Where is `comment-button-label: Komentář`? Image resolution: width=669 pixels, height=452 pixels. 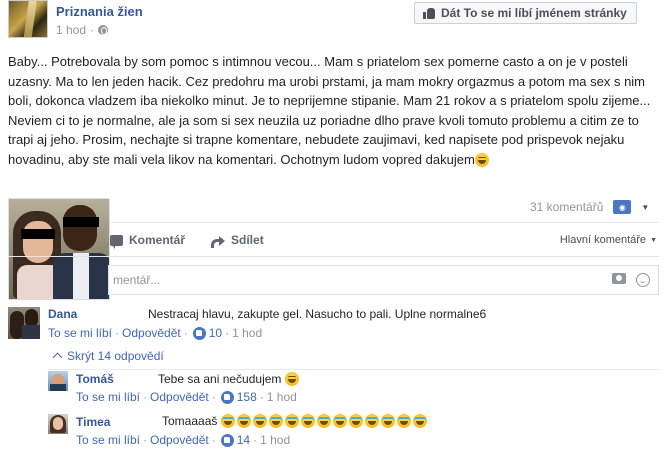
comment-button-label: Komentář is located at coordinates (157, 240).